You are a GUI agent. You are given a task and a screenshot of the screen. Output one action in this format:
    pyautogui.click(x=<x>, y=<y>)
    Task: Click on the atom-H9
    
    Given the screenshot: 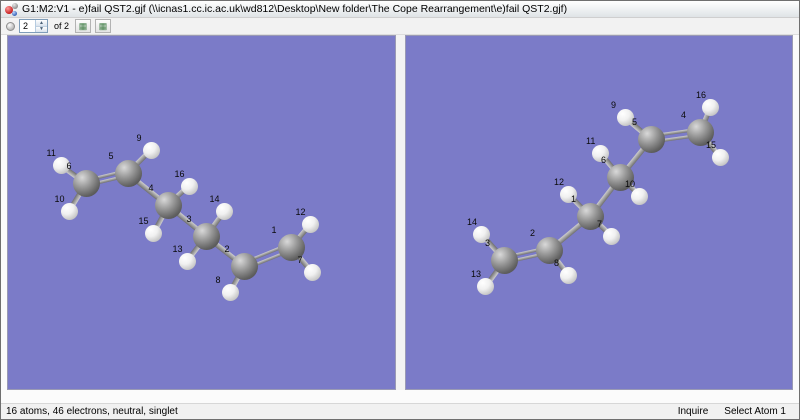 What is the action you would take?
    pyautogui.click(x=151, y=150)
    